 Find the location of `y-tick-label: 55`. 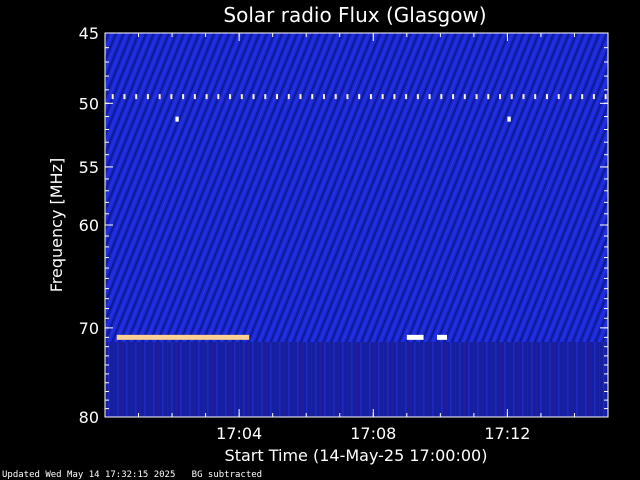

y-tick-label: 55 is located at coordinates (89, 167).